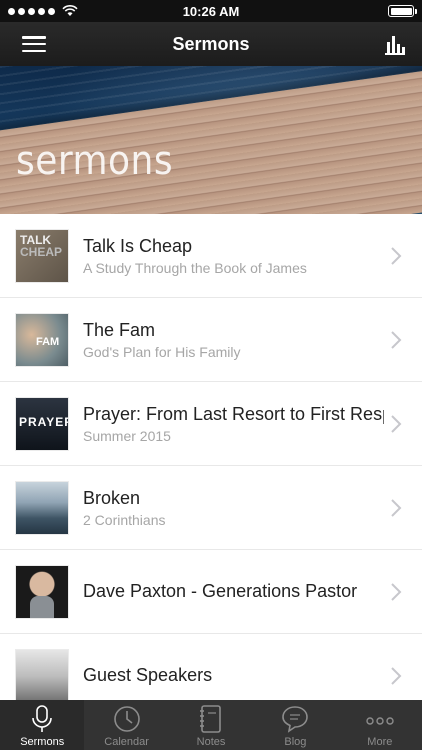 This screenshot has width=422, height=750. What do you see at coordinates (42, 718) in the screenshot?
I see `microphone-icon` at bounding box center [42, 718].